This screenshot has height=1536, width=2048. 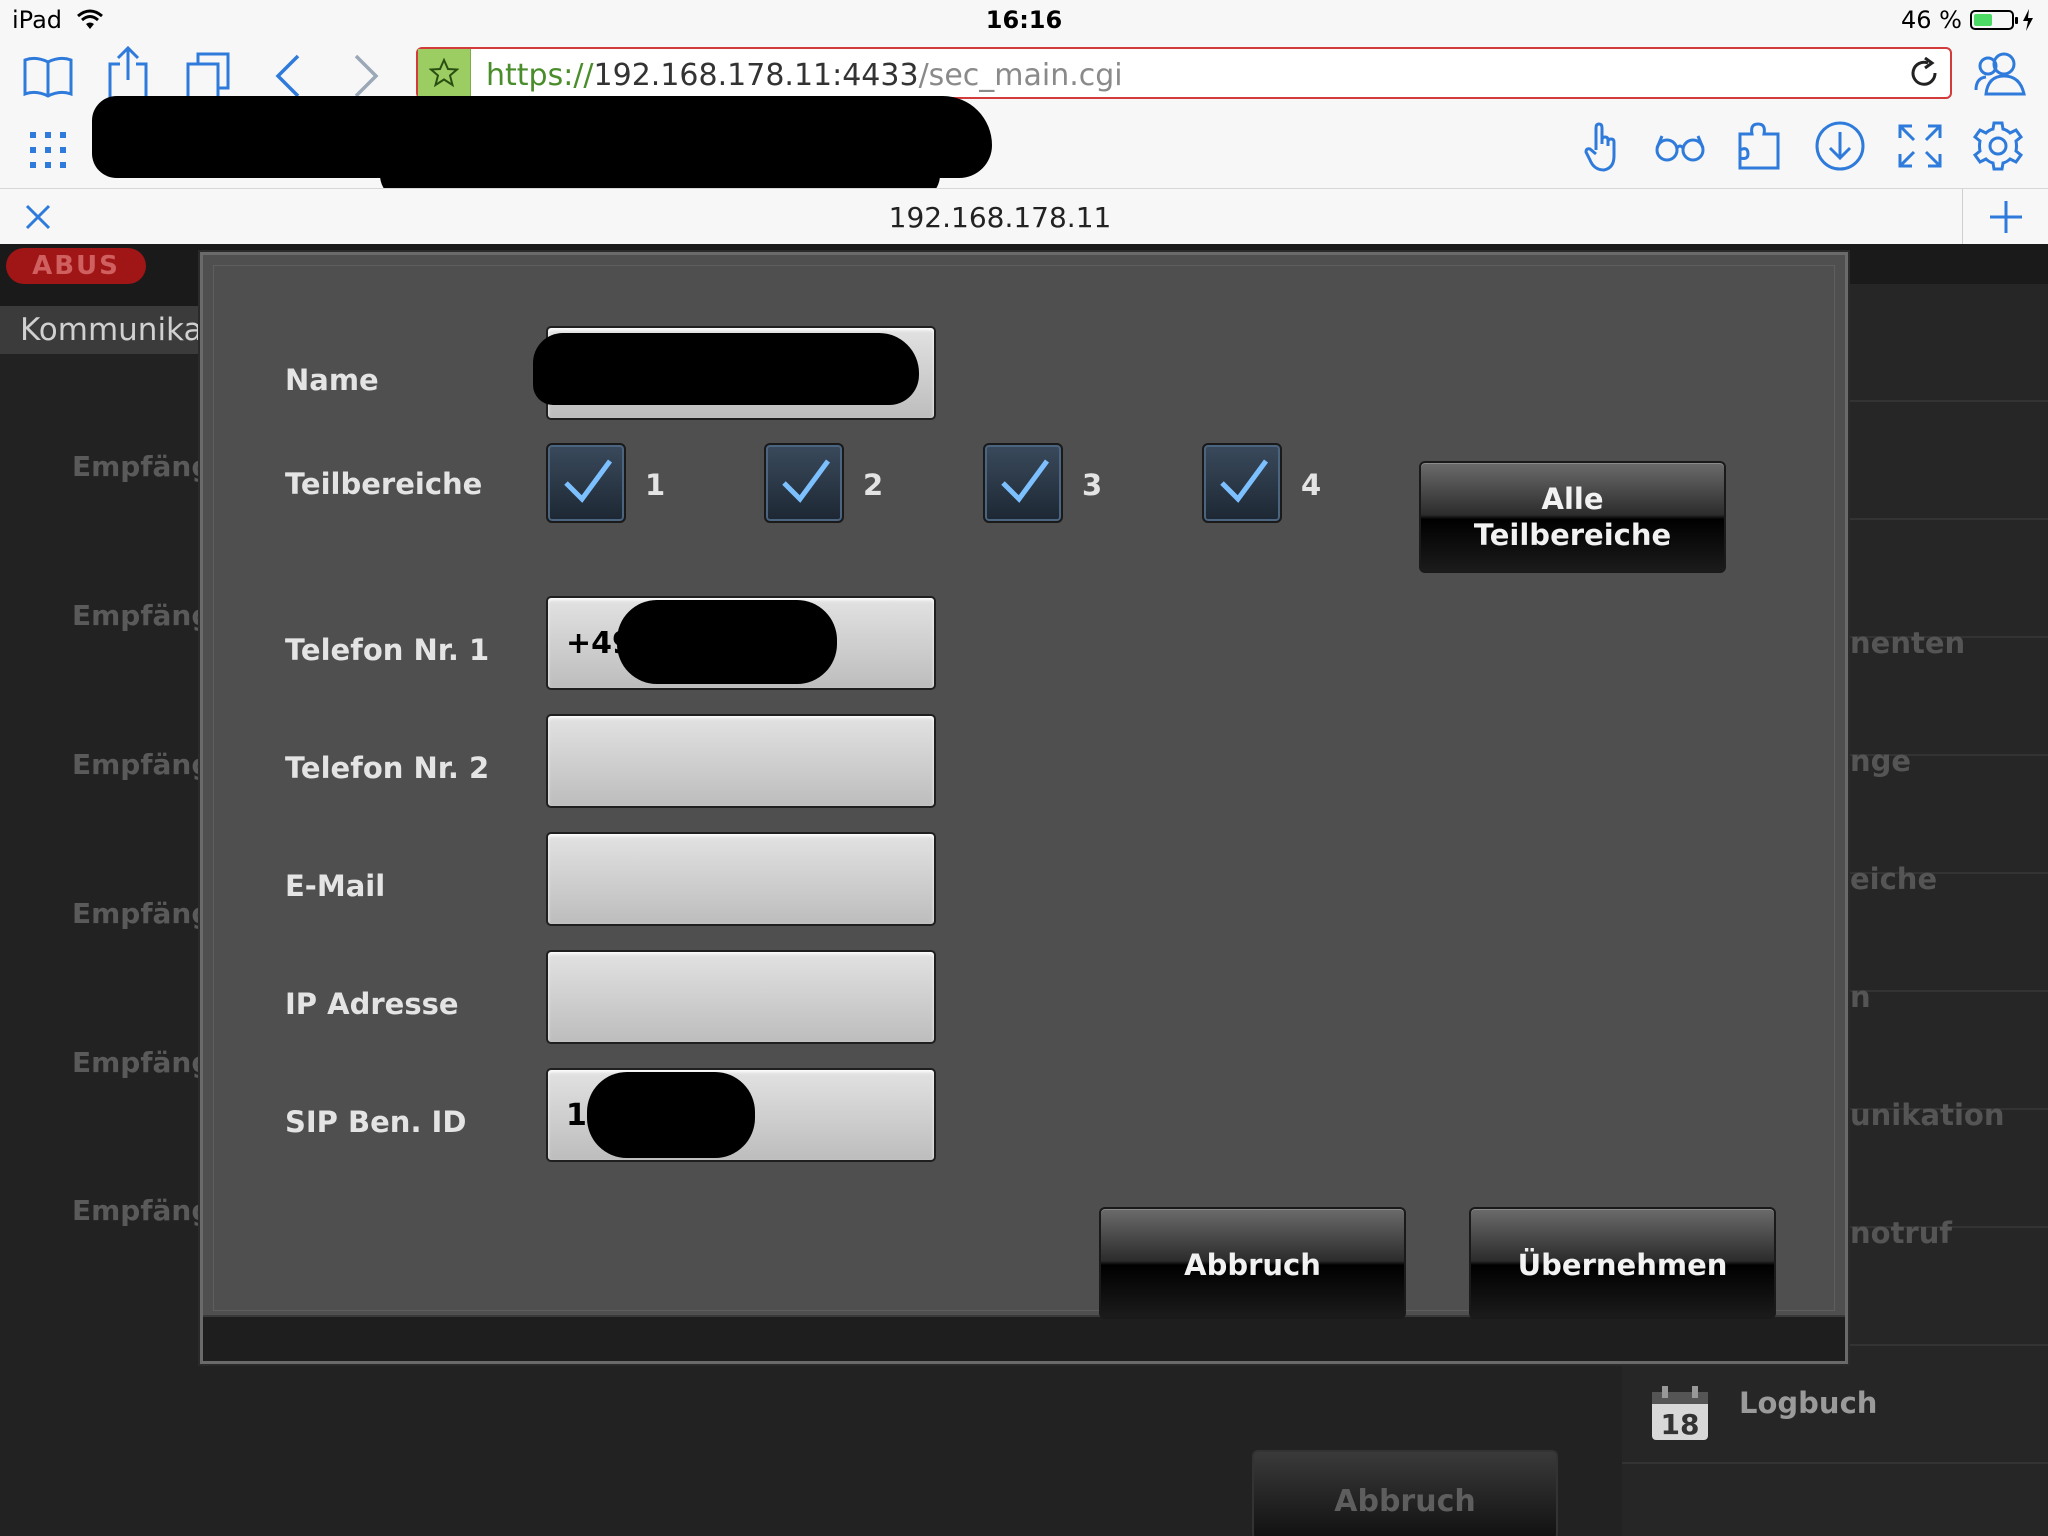 I want to click on name-label: Name, so click(x=332, y=380).